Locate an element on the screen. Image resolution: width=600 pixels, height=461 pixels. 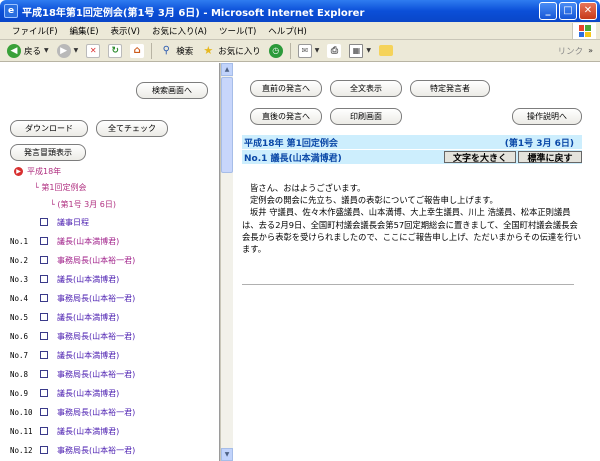
mail-icon: ✉ is located at coordinates (304, 50).